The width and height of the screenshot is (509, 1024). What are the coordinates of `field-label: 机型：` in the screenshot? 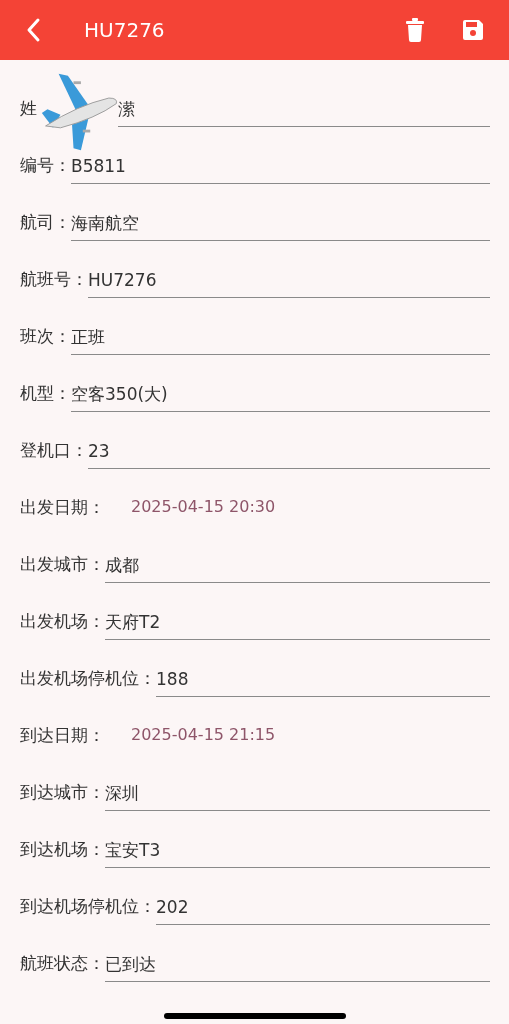 It's located at (45, 393).